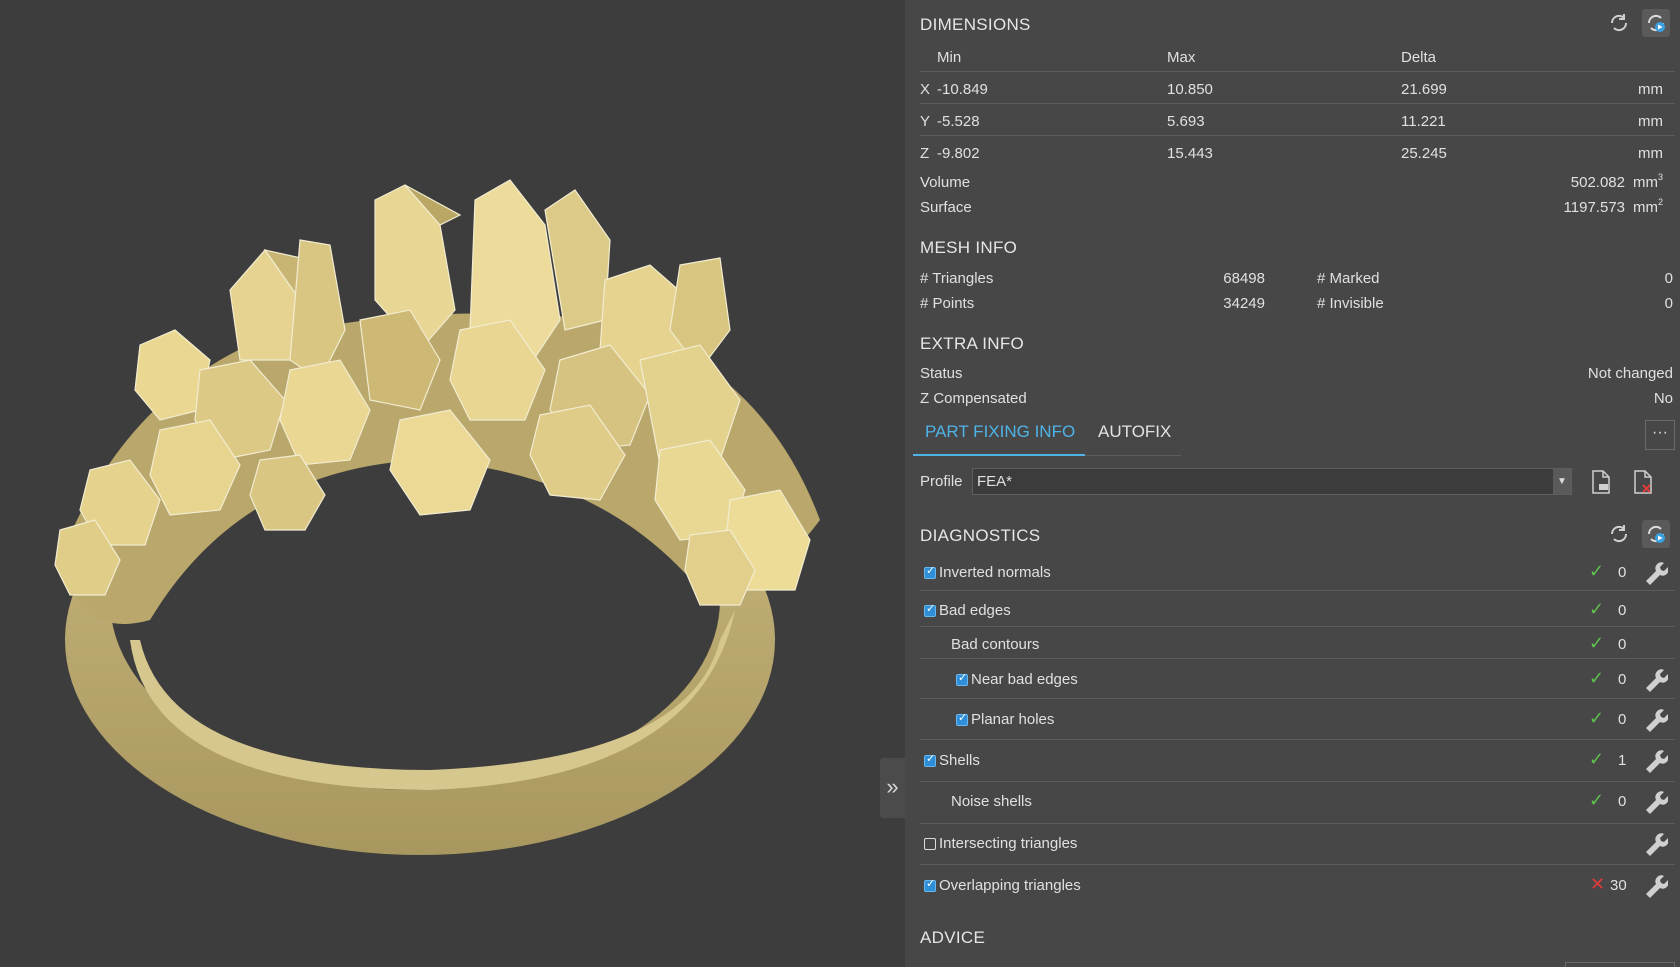 The width and height of the screenshot is (1680, 967). What do you see at coordinates (1594, 207) in the screenshot?
I see `surface-value: 1197.573` at bounding box center [1594, 207].